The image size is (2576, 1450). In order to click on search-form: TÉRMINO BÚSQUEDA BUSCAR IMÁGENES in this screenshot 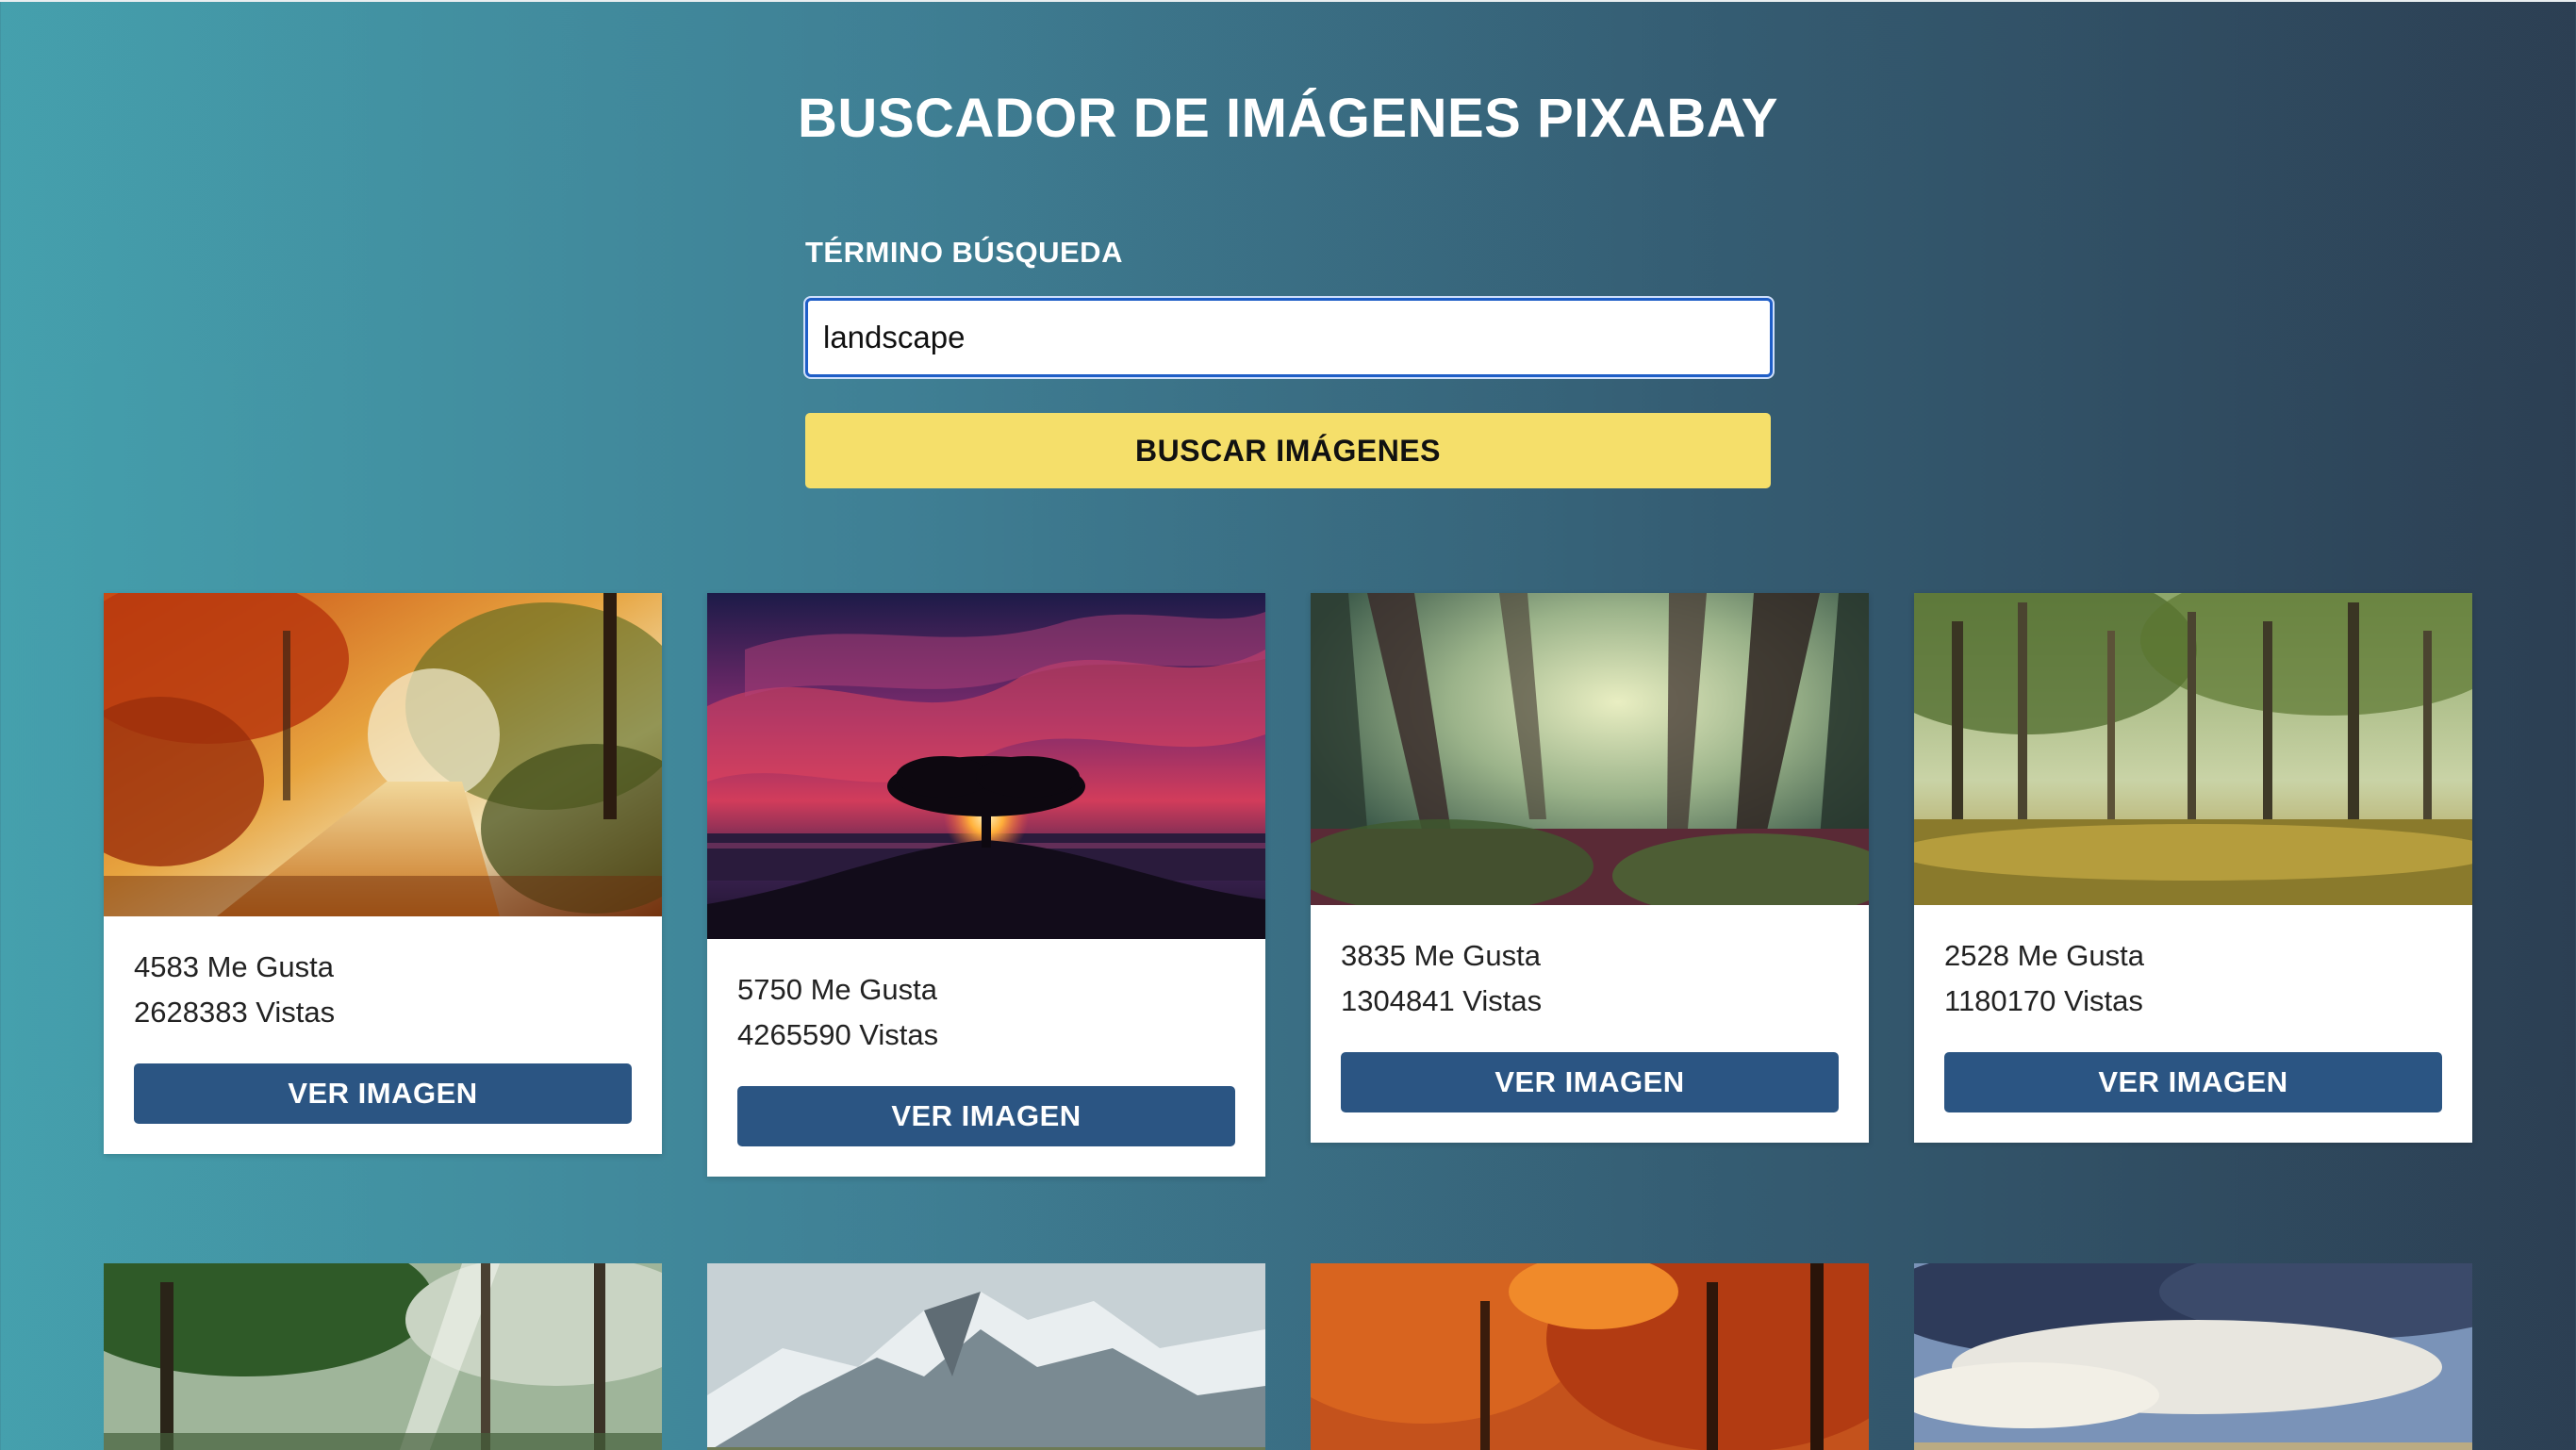, I will do `click(1289, 362)`.